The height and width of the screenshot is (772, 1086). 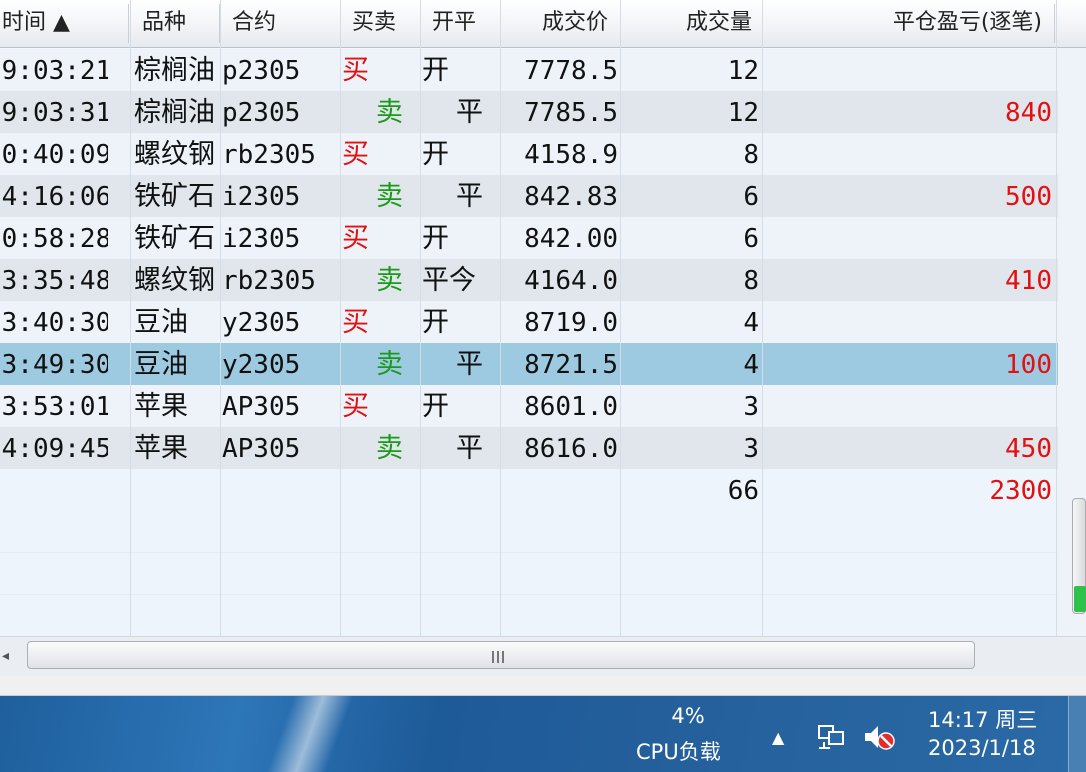 I want to click on column-header-product: 品种, so click(x=180, y=23).